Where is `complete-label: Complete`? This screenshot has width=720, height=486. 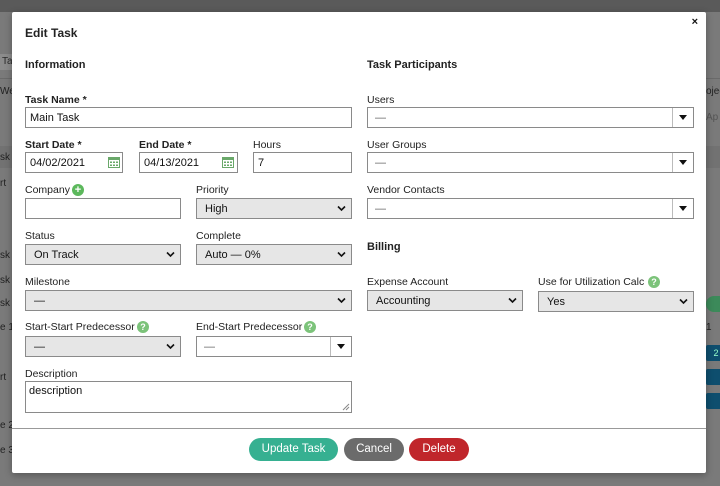 complete-label: Complete is located at coordinates (218, 236).